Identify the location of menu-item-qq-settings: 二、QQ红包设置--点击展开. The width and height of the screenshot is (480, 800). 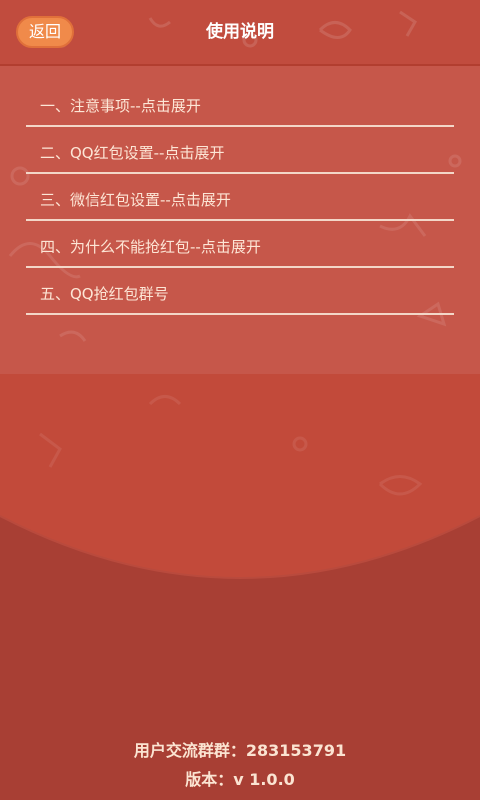
(240, 150).